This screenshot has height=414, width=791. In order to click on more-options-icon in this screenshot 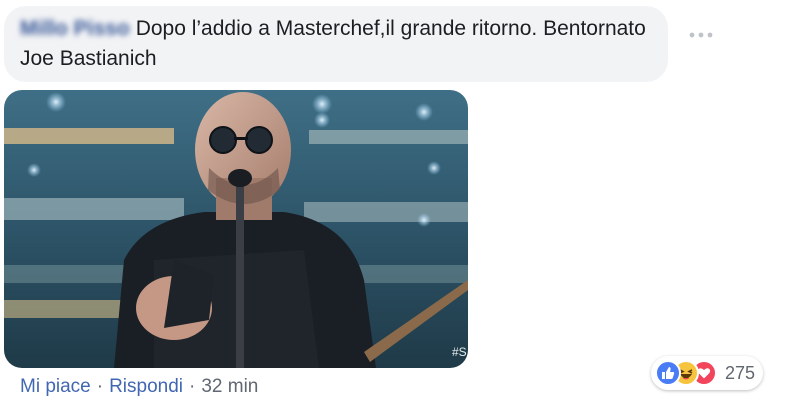, I will do `click(701, 35)`.